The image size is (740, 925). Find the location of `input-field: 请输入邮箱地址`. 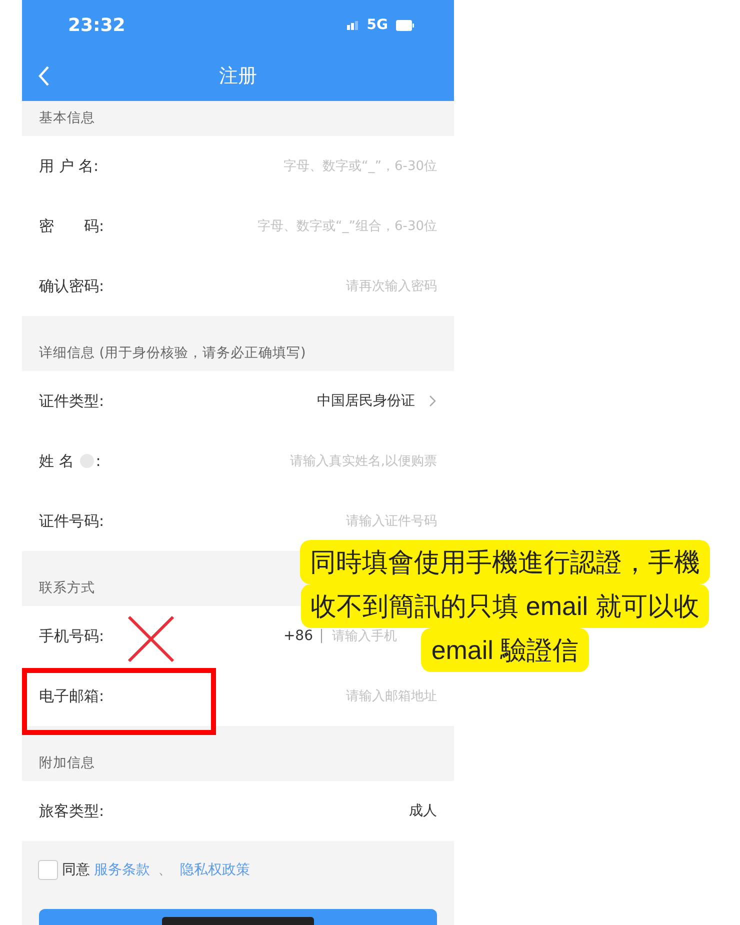

input-field: 请输入邮箱地址 is located at coordinates (391, 696).